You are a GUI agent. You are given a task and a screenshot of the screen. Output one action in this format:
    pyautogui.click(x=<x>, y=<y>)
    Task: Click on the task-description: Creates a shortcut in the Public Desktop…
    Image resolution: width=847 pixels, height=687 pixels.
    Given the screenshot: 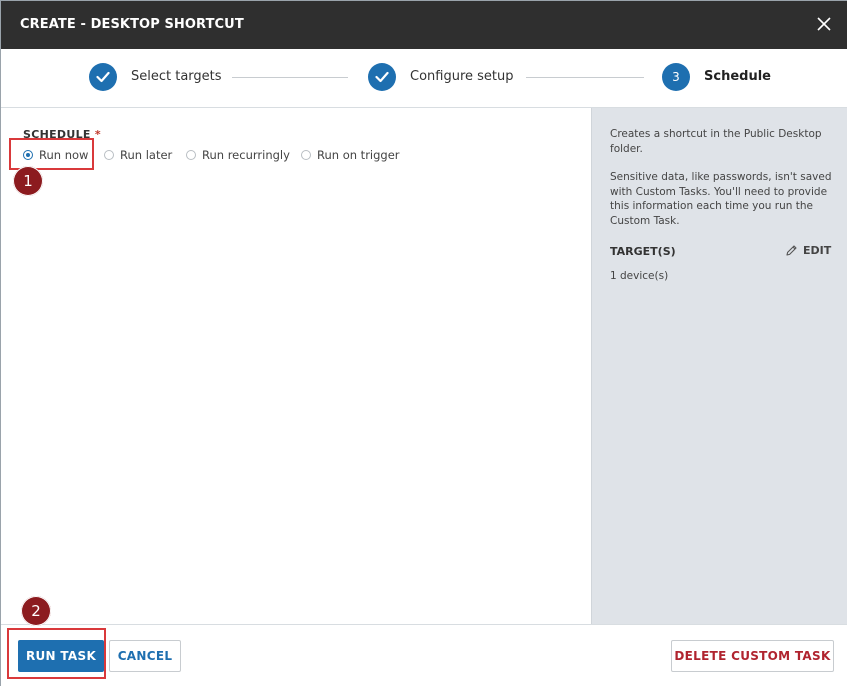 What is the action you would take?
    pyautogui.click(x=722, y=184)
    